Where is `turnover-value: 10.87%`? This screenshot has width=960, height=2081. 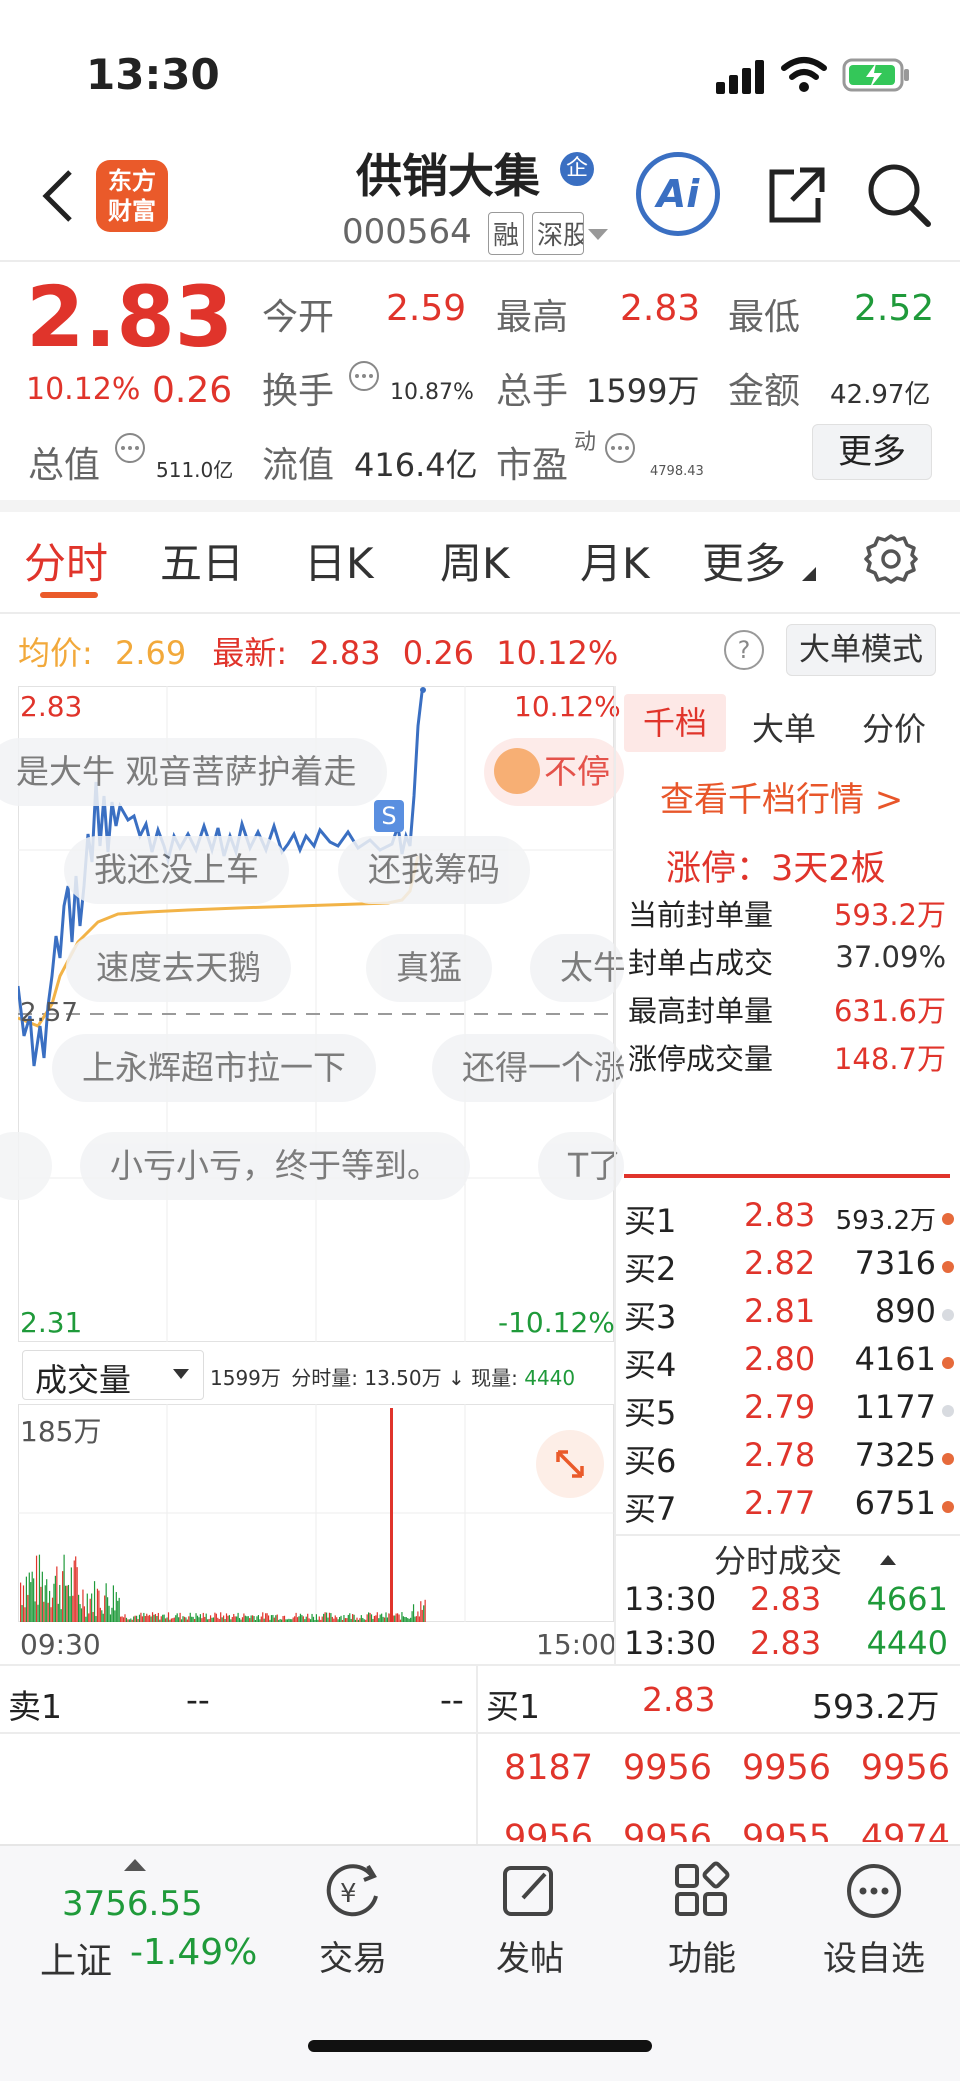
turnover-value: 10.87% is located at coordinates (432, 392).